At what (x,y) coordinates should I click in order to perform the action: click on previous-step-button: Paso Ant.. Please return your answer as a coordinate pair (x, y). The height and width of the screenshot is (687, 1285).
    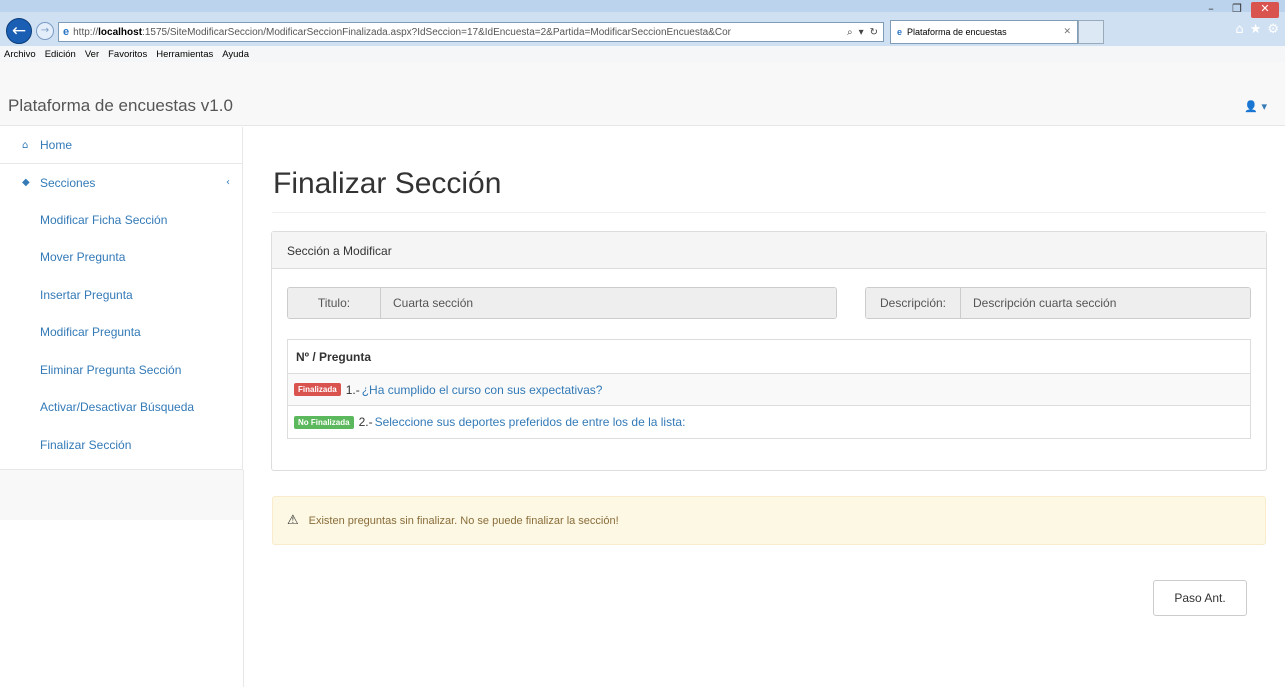
    Looking at the image, I should click on (1200, 598).